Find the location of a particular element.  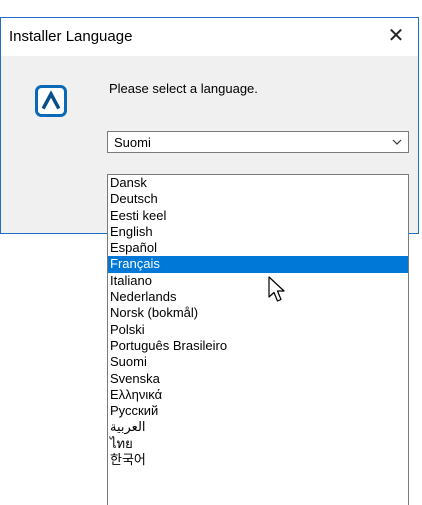

title-bar: Installer Language ✕ is located at coordinates (209, 37).